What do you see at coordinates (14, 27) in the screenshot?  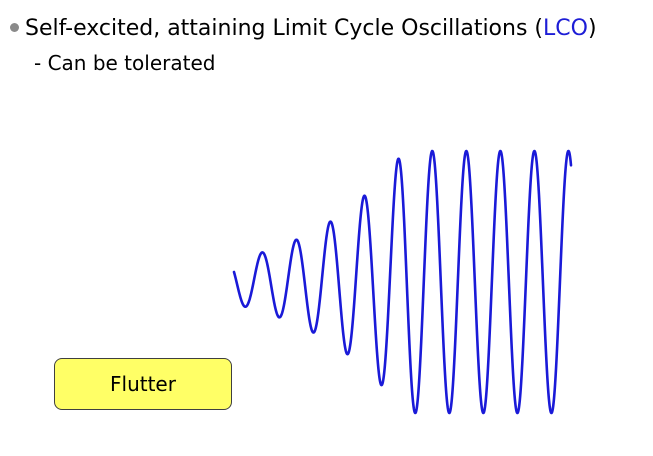 I see `bullet-icon` at bounding box center [14, 27].